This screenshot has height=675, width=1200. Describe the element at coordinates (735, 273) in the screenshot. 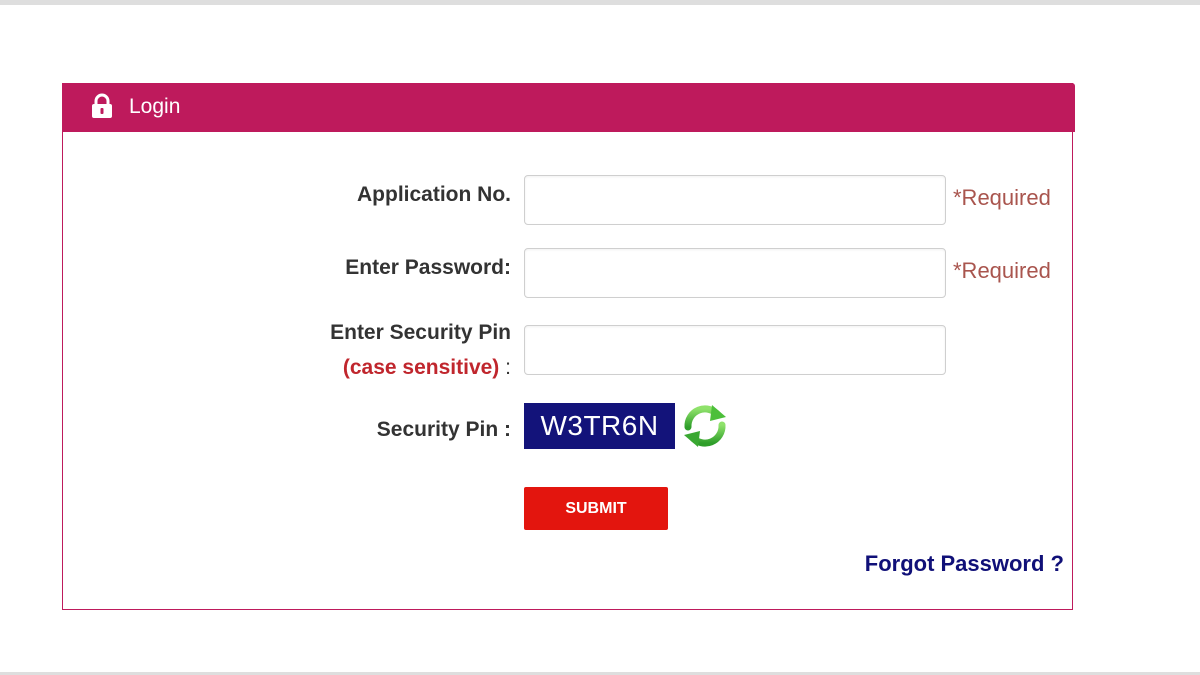

I see `password-input` at that location.